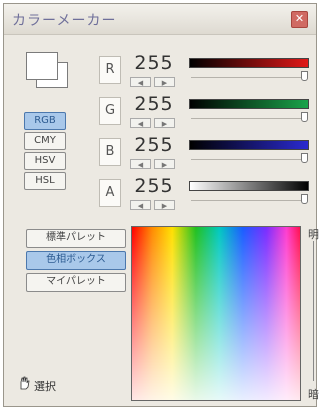  I want to click on brightness-top-label: 明, so click(313, 234).